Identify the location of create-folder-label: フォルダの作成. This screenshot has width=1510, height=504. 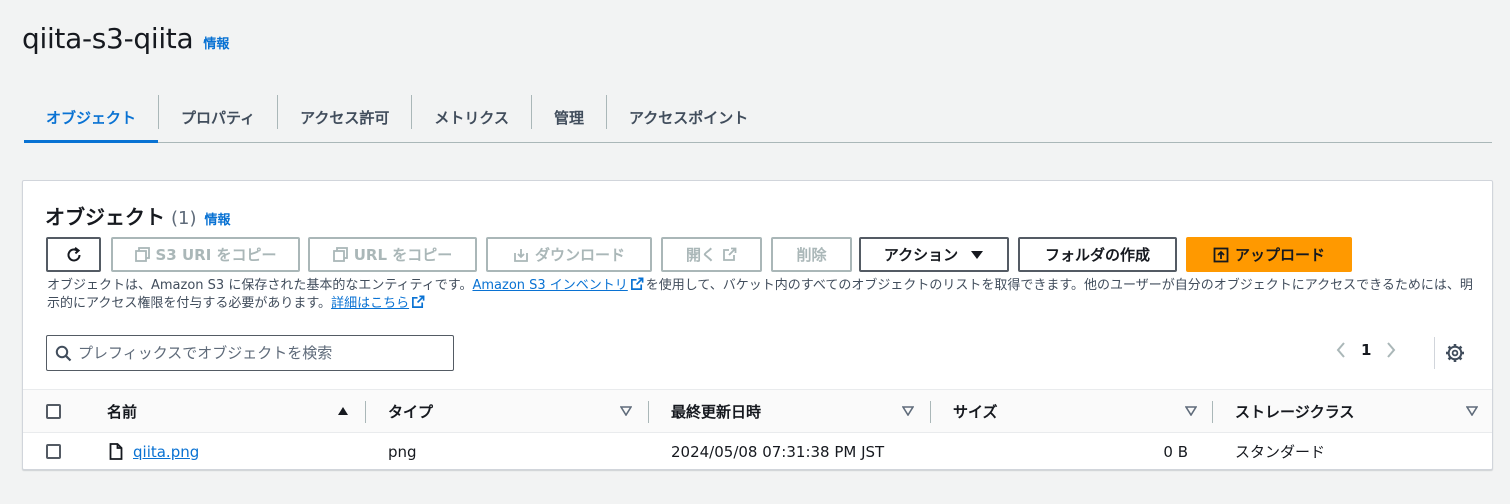
(1097, 255).